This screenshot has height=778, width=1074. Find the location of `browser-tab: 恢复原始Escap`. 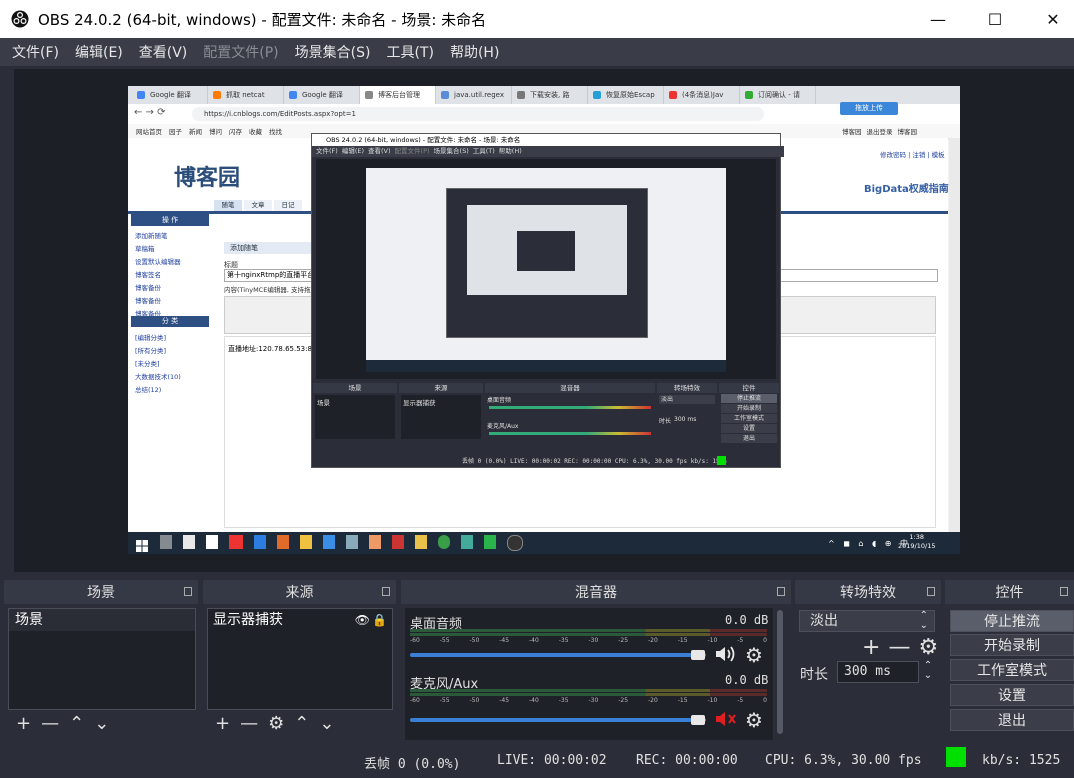

browser-tab: 恢复原始Escap is located at coordinates (626, 95).